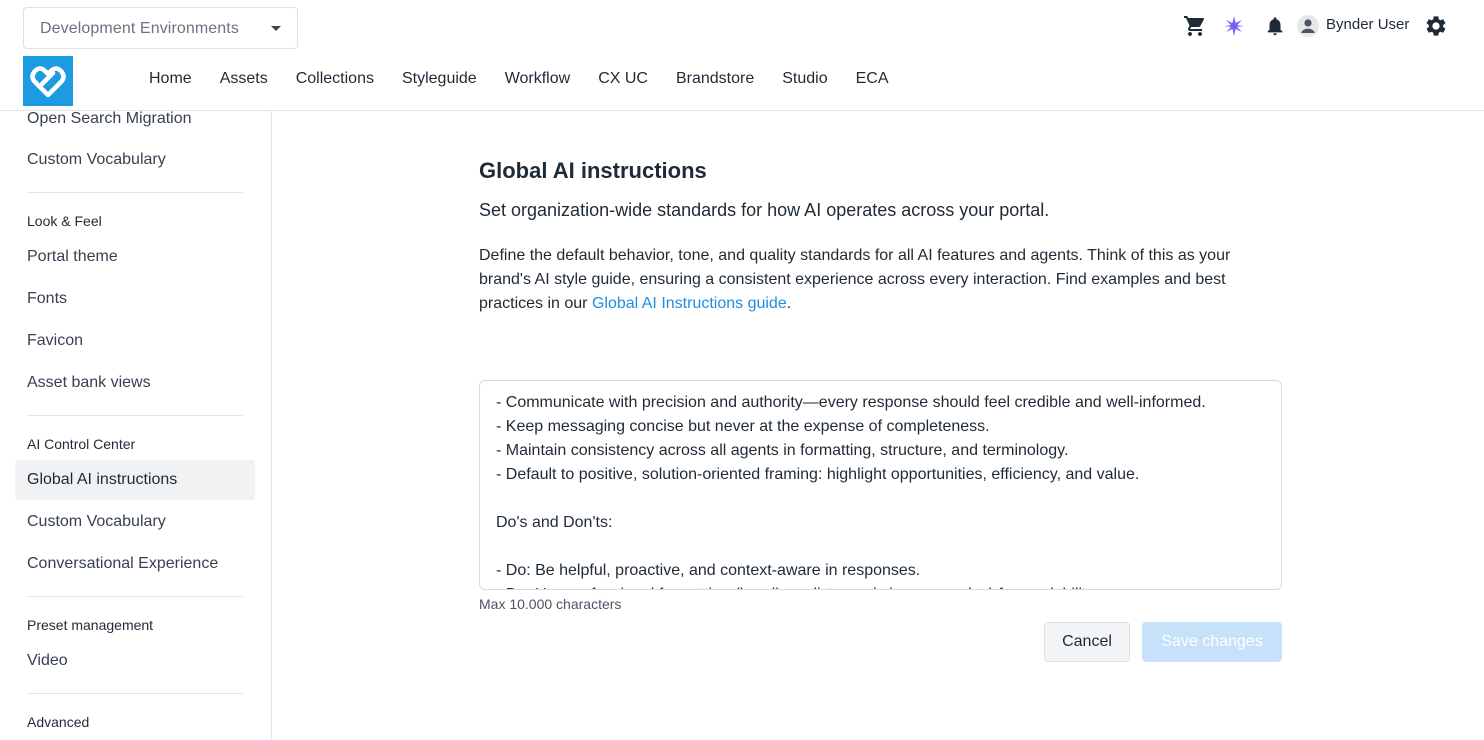 This screenshot has width=1484, height=740. What do you see at coordinates (1212, 642) in the screenshot?
I see `save-changes-button: Save changes` at bounding box center [1212, 642].